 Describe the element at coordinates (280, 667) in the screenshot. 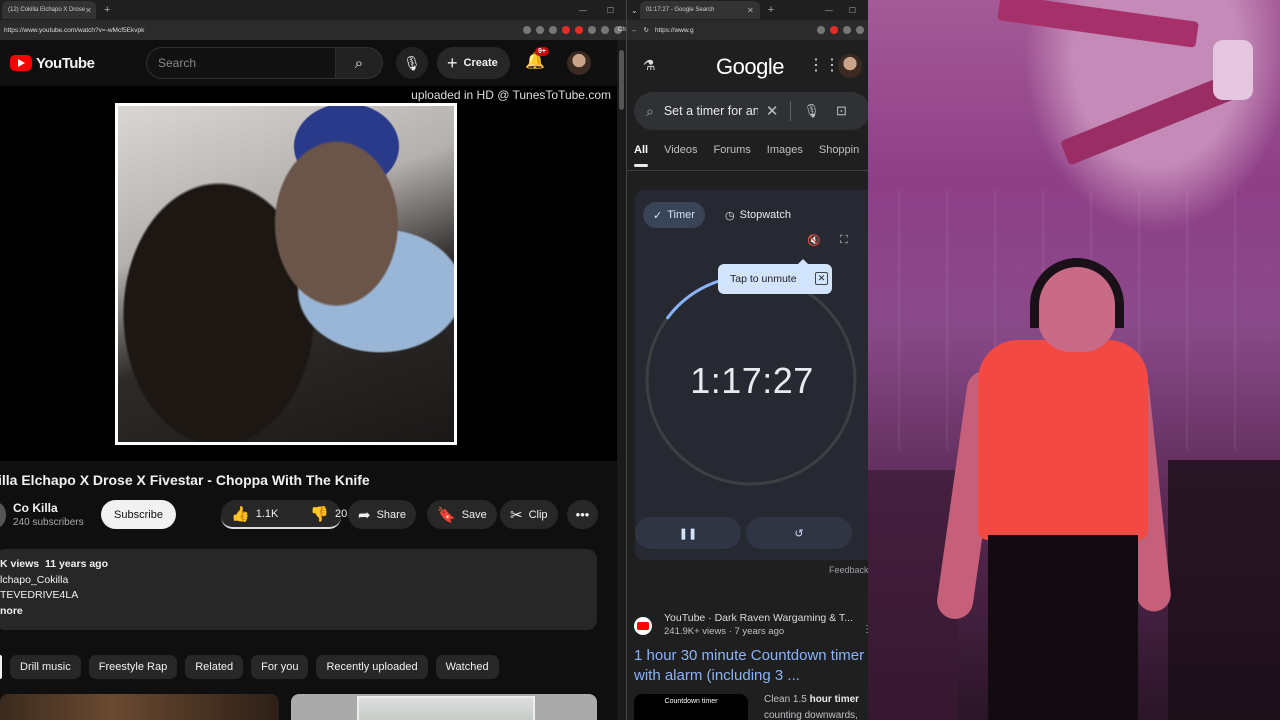

I see `chip: For you` at that location.